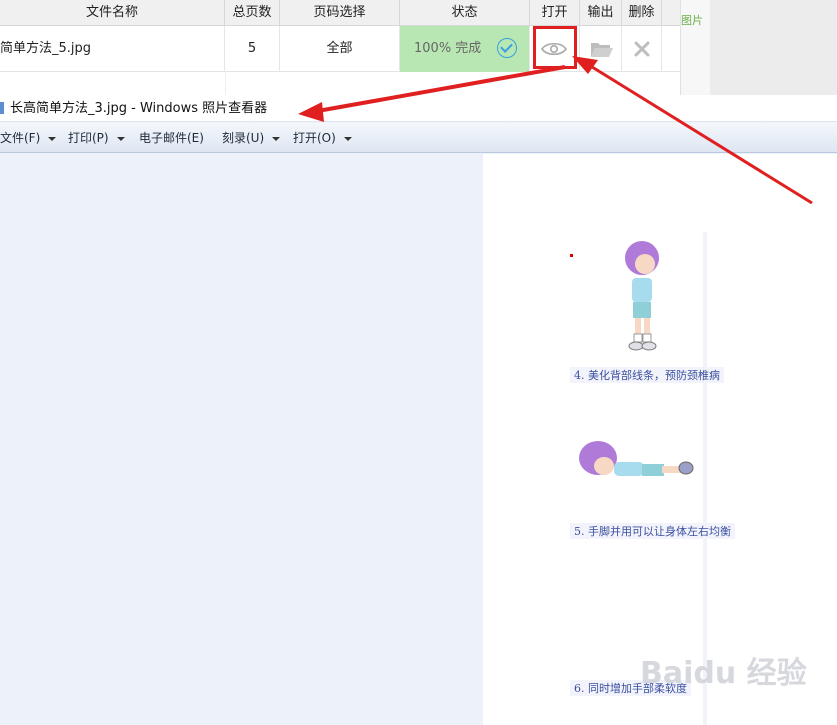 The height and width of the screenshot is (725, 837). What do you see at coordinates (647, 375) in the screenshot?
I see `caption-4: 4. 美化背部线条，预防颈椎病` at bounding box center [647, 375].